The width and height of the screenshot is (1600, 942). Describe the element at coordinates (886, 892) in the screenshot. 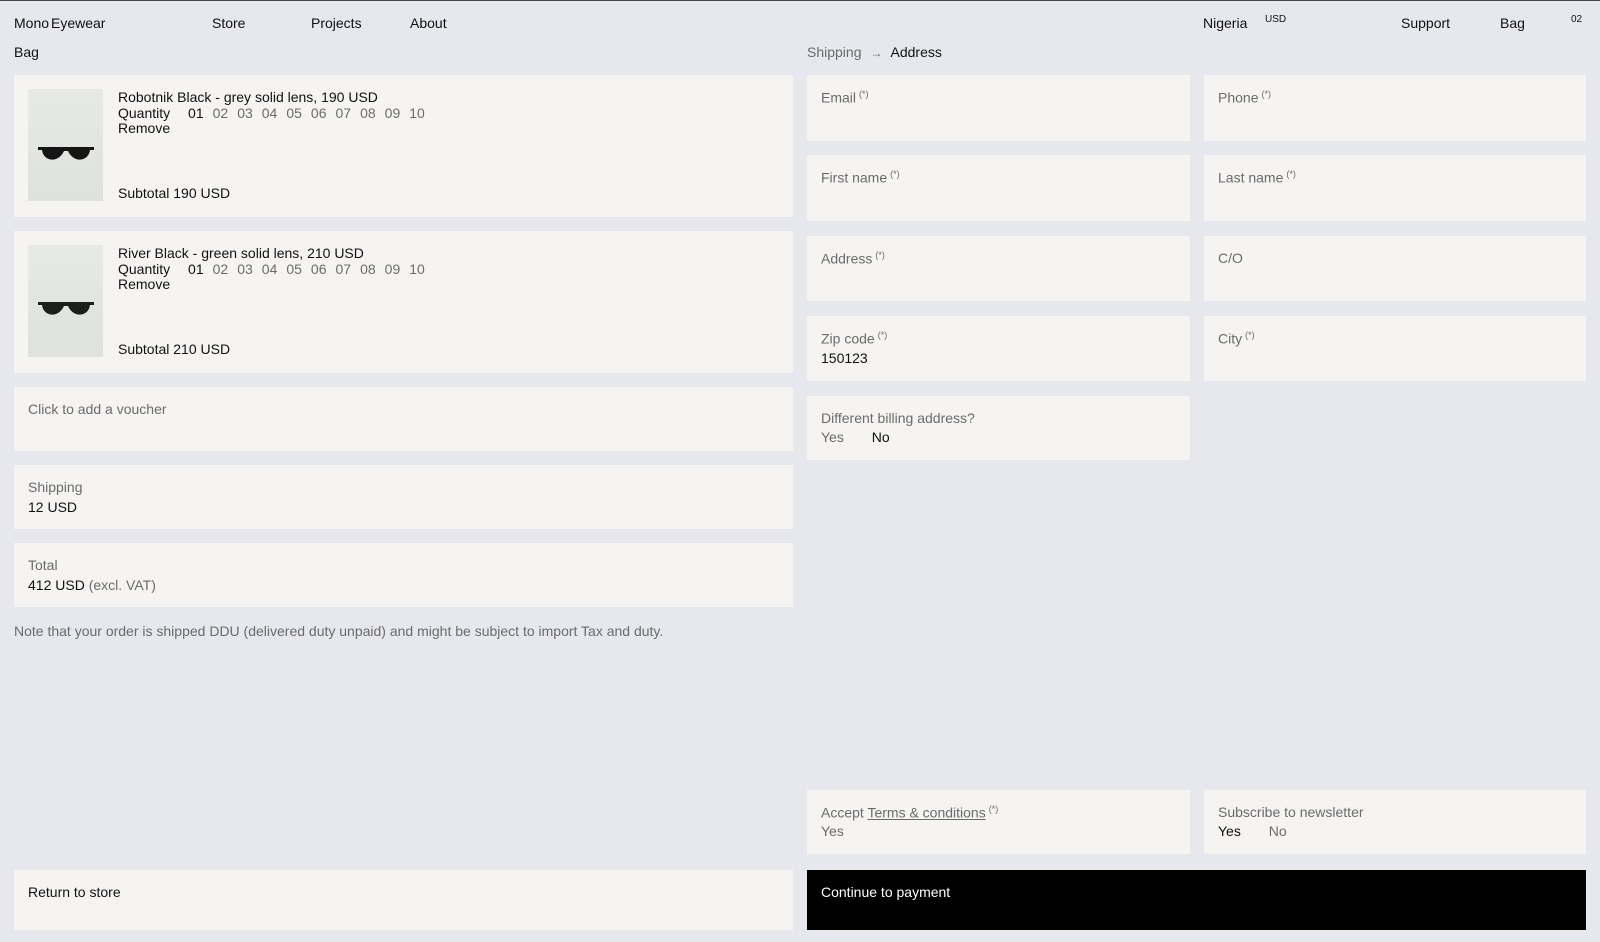

I see `continue-label: Continue to payment` at that location.